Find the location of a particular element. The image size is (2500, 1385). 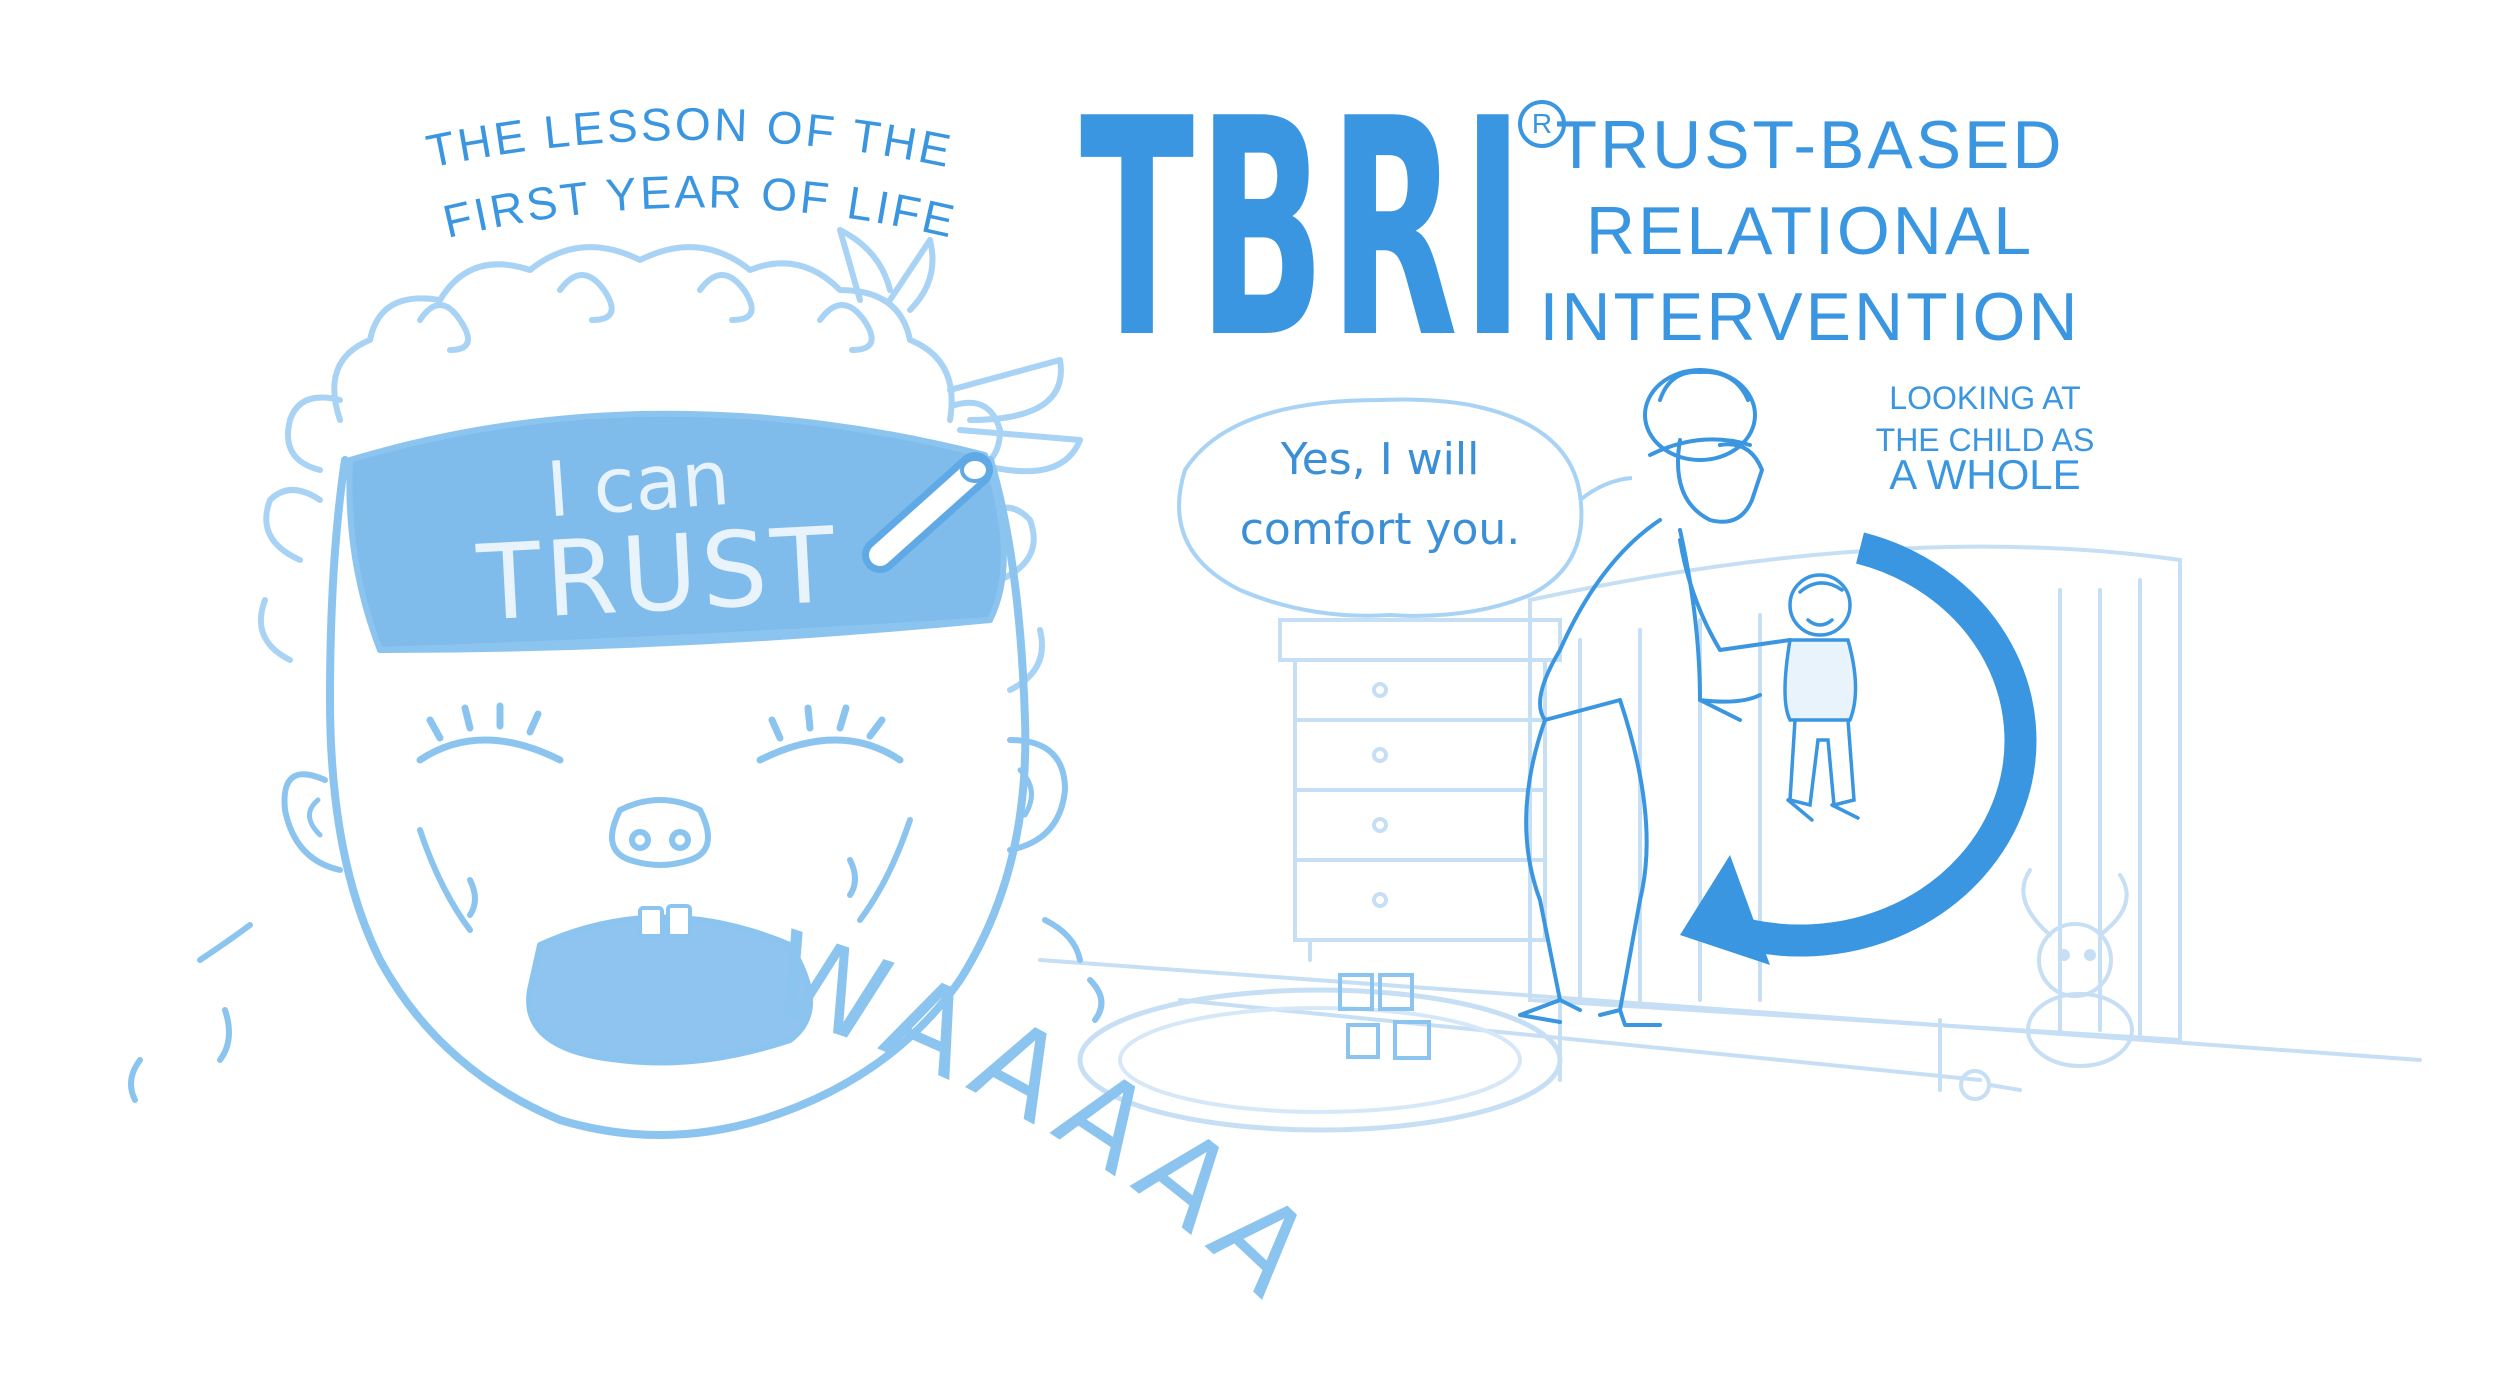

baby-eyes is located at coordinates (660, 733).